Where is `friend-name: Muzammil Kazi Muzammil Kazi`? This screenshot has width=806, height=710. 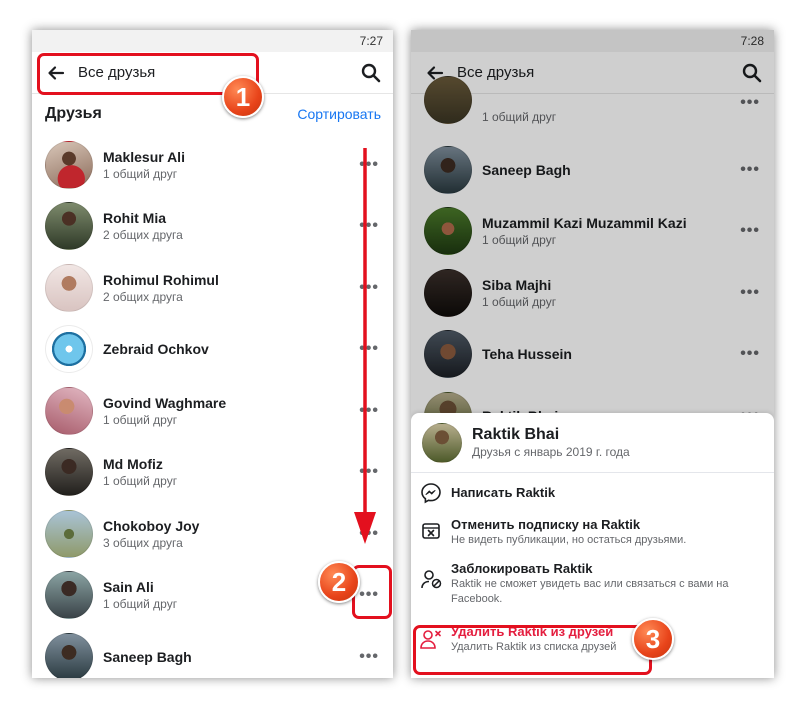
friend-name: Muzammil Kazi Muzammil Kazi is located at coordinates (584, 223).